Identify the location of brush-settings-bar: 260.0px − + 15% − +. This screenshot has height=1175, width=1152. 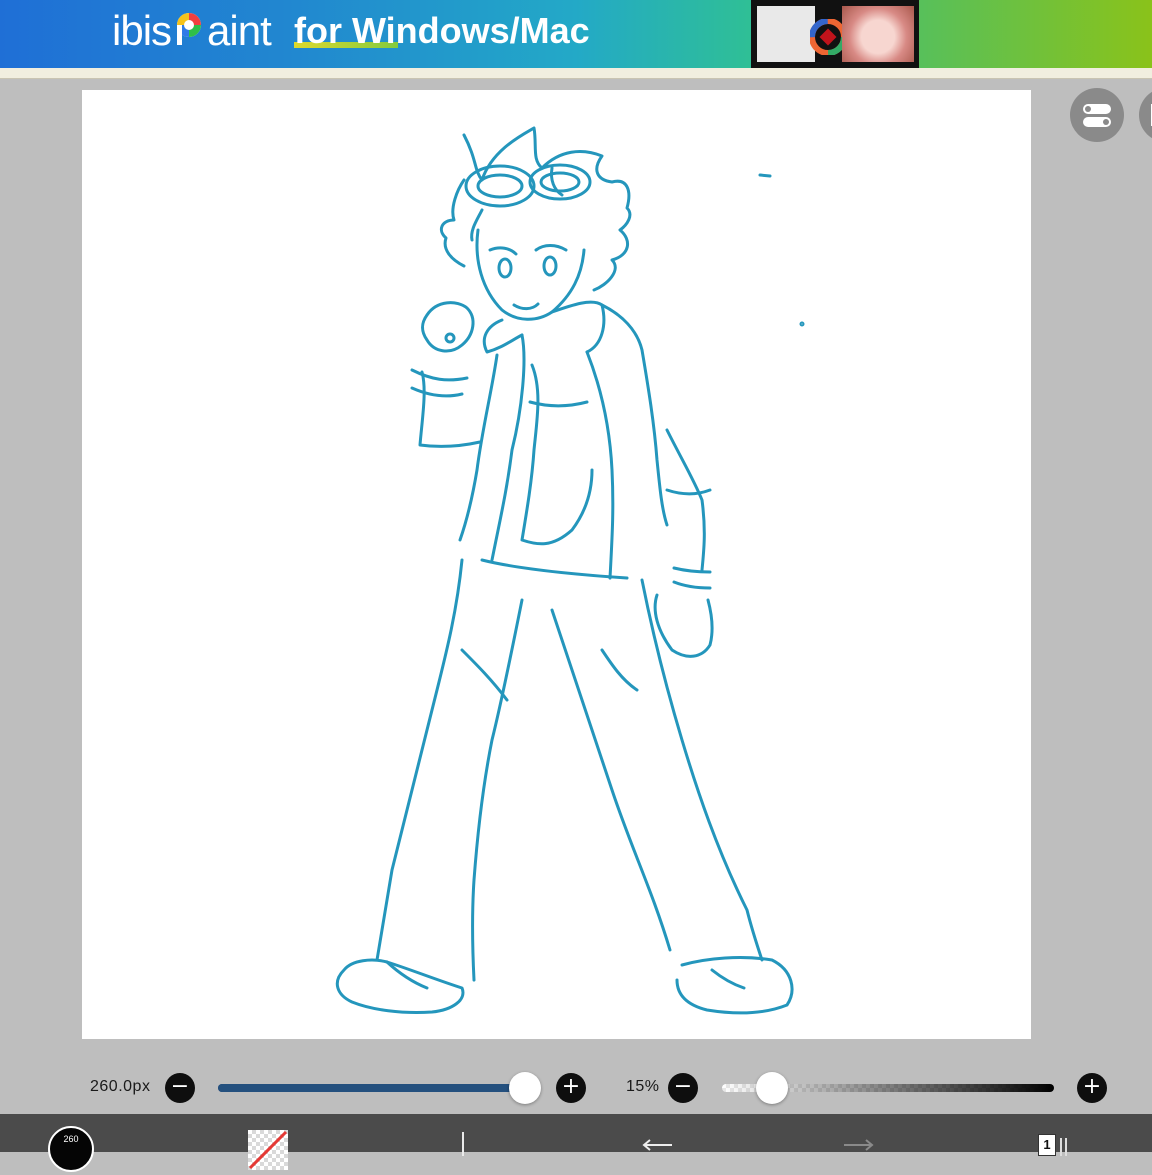
(576, 1088).